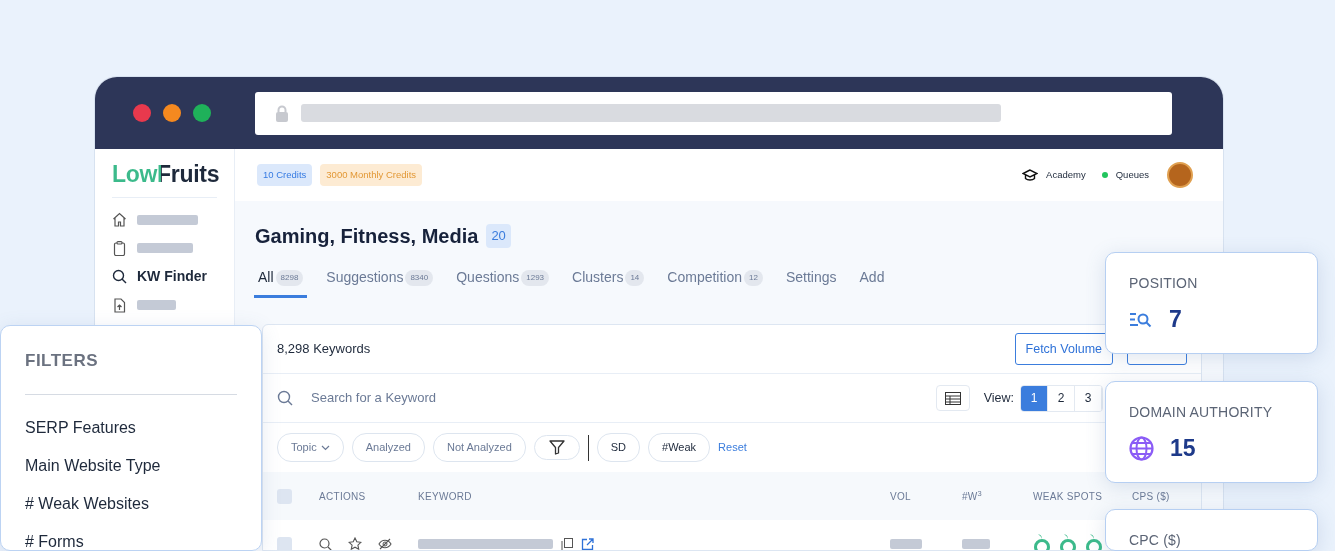 The image size is (1335, 551). What do you see at coordinates (753, 277) in the screenshot?
I see `tab-count: 12` at bounding box center [753, 277].